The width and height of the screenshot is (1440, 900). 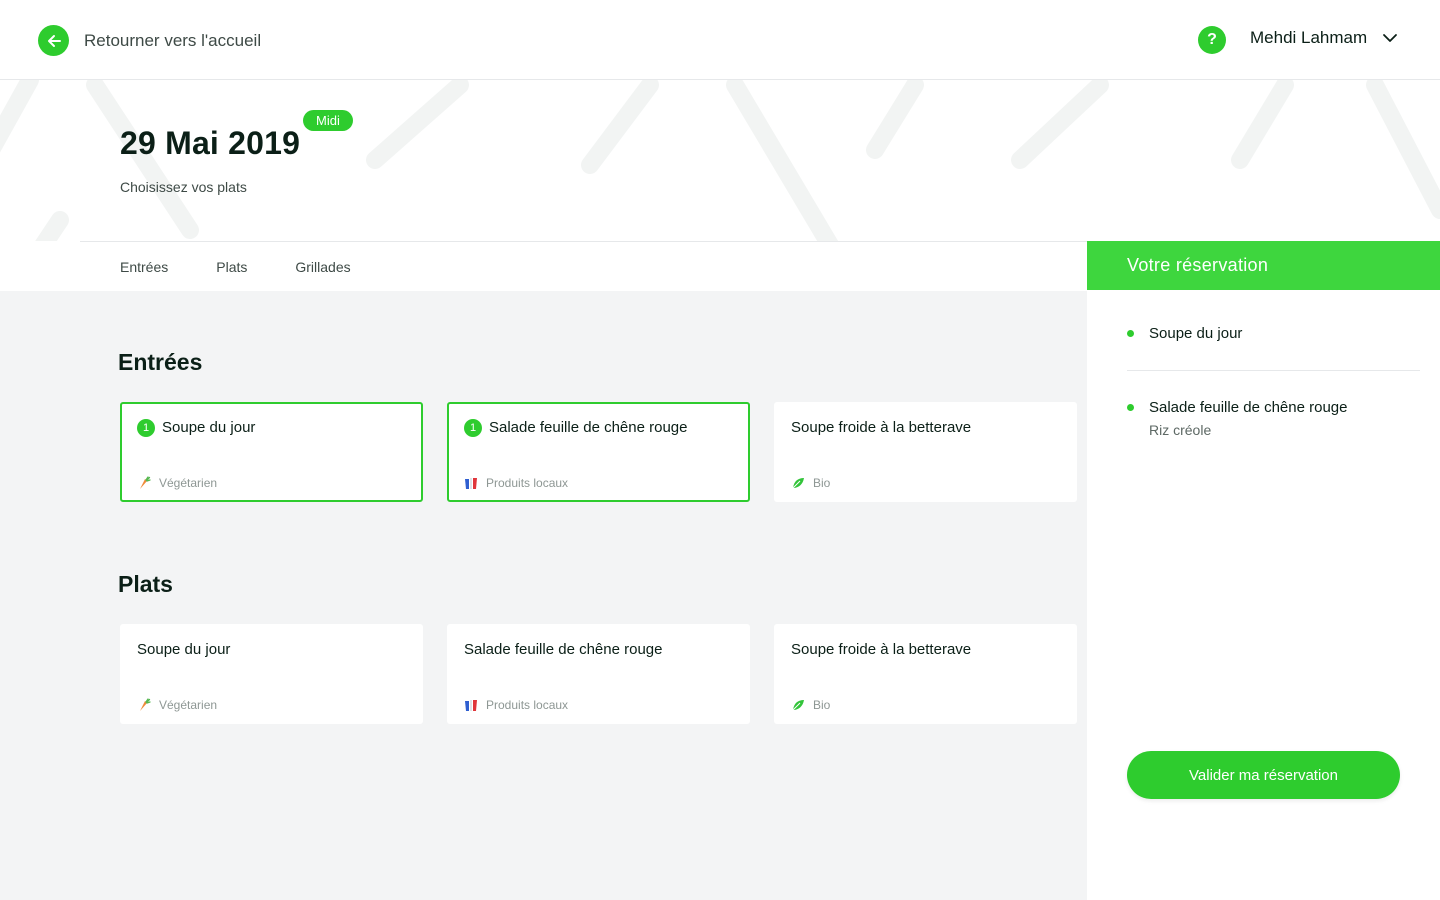 I want to click on dish-name-row: Soupe du jour, so click(x=262, y=649).